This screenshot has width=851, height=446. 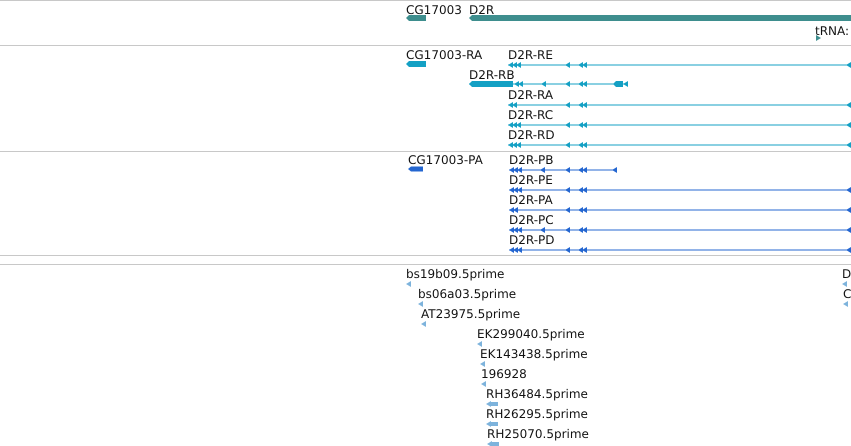 I want to click on feature-label: CG17003, so click(x=434, y=10).